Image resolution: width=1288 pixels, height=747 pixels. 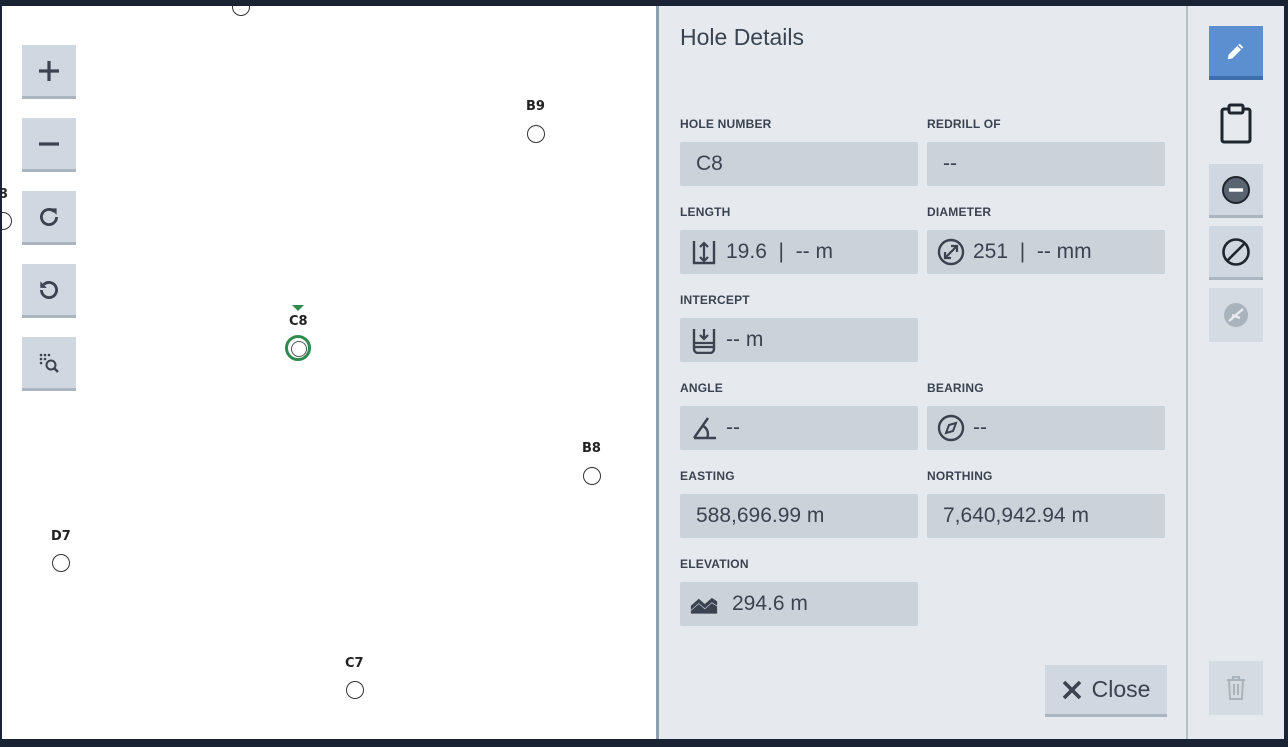 What do you see at coordinates (1121, 689) in the screenshot?
I see `close-label: Close` at bounding box center [1121, 689].